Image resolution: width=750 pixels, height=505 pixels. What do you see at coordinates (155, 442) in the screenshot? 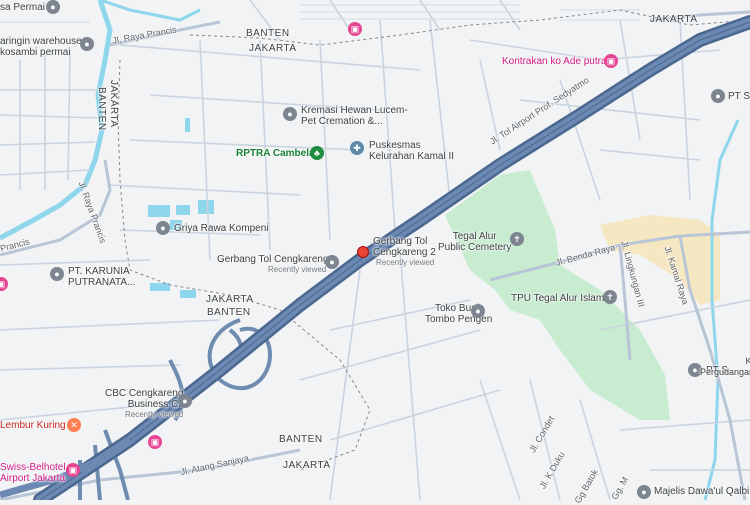
I see `bottom-shopping-pin-icon: ▣` at bounding box center [155, 442].